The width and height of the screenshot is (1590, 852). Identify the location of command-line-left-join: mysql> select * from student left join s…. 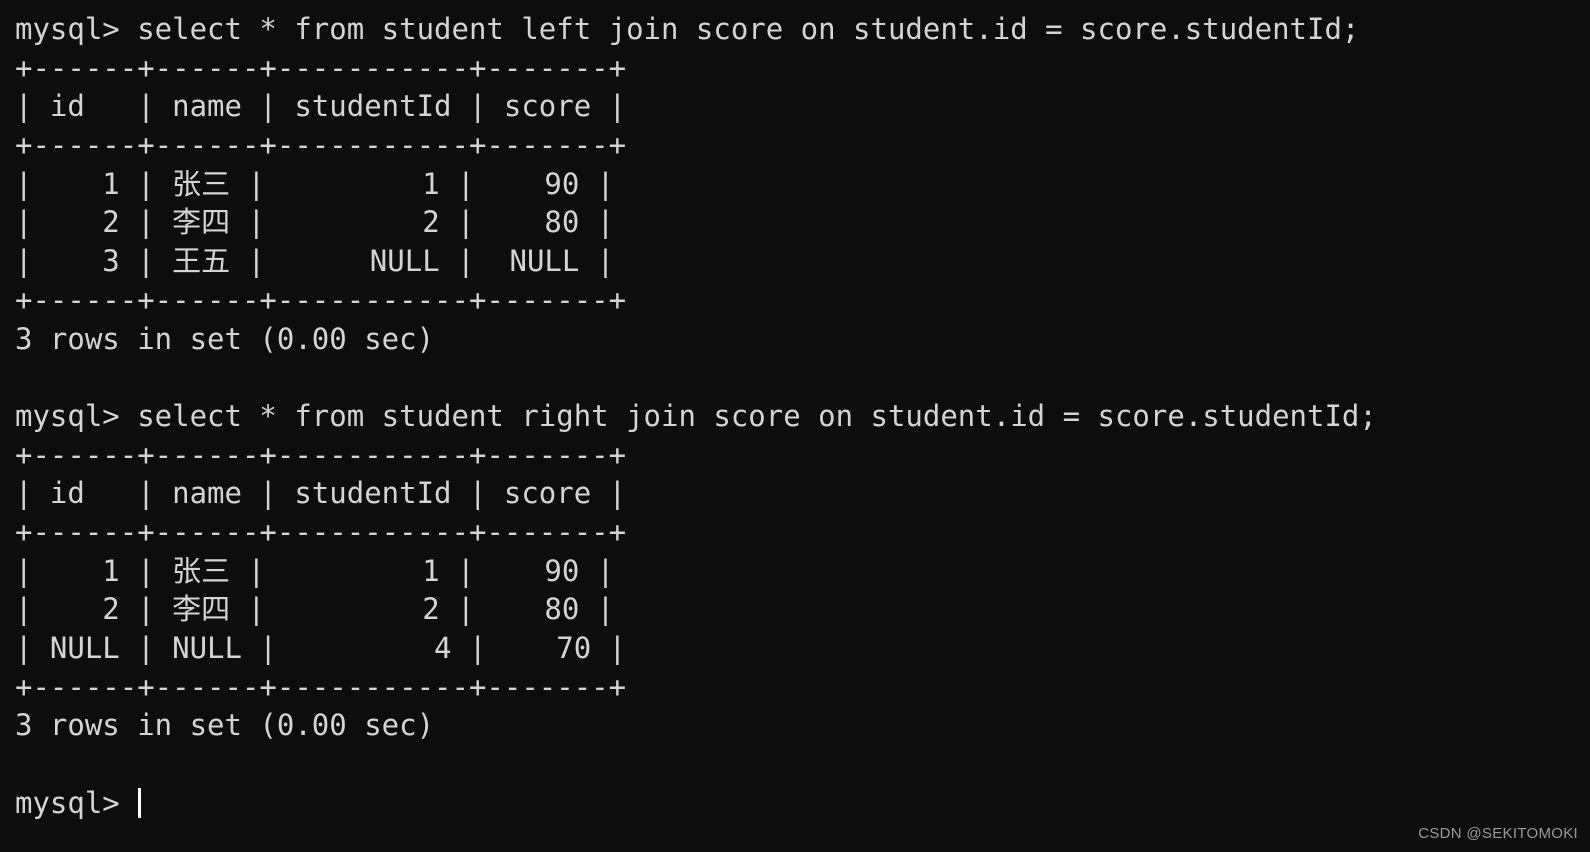
(687, 29).